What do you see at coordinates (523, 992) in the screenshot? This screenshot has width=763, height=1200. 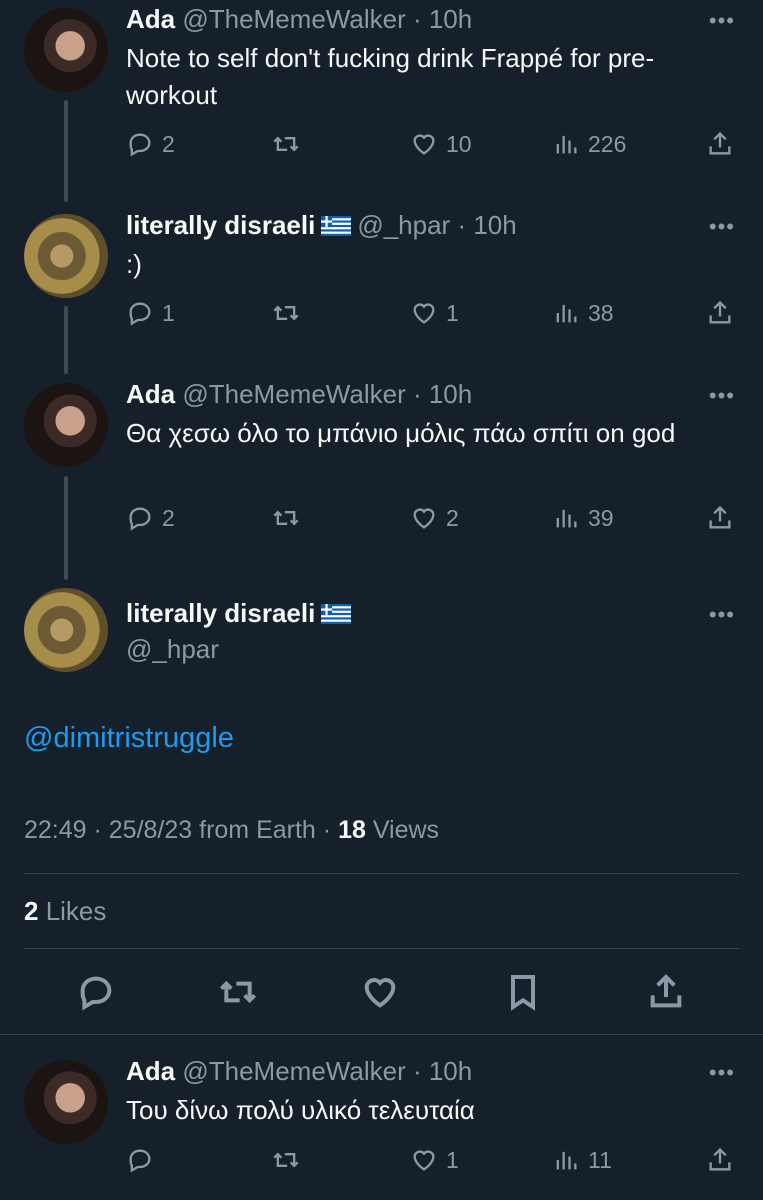 I see `bookmark-icon` at bounding box center [523, 992].